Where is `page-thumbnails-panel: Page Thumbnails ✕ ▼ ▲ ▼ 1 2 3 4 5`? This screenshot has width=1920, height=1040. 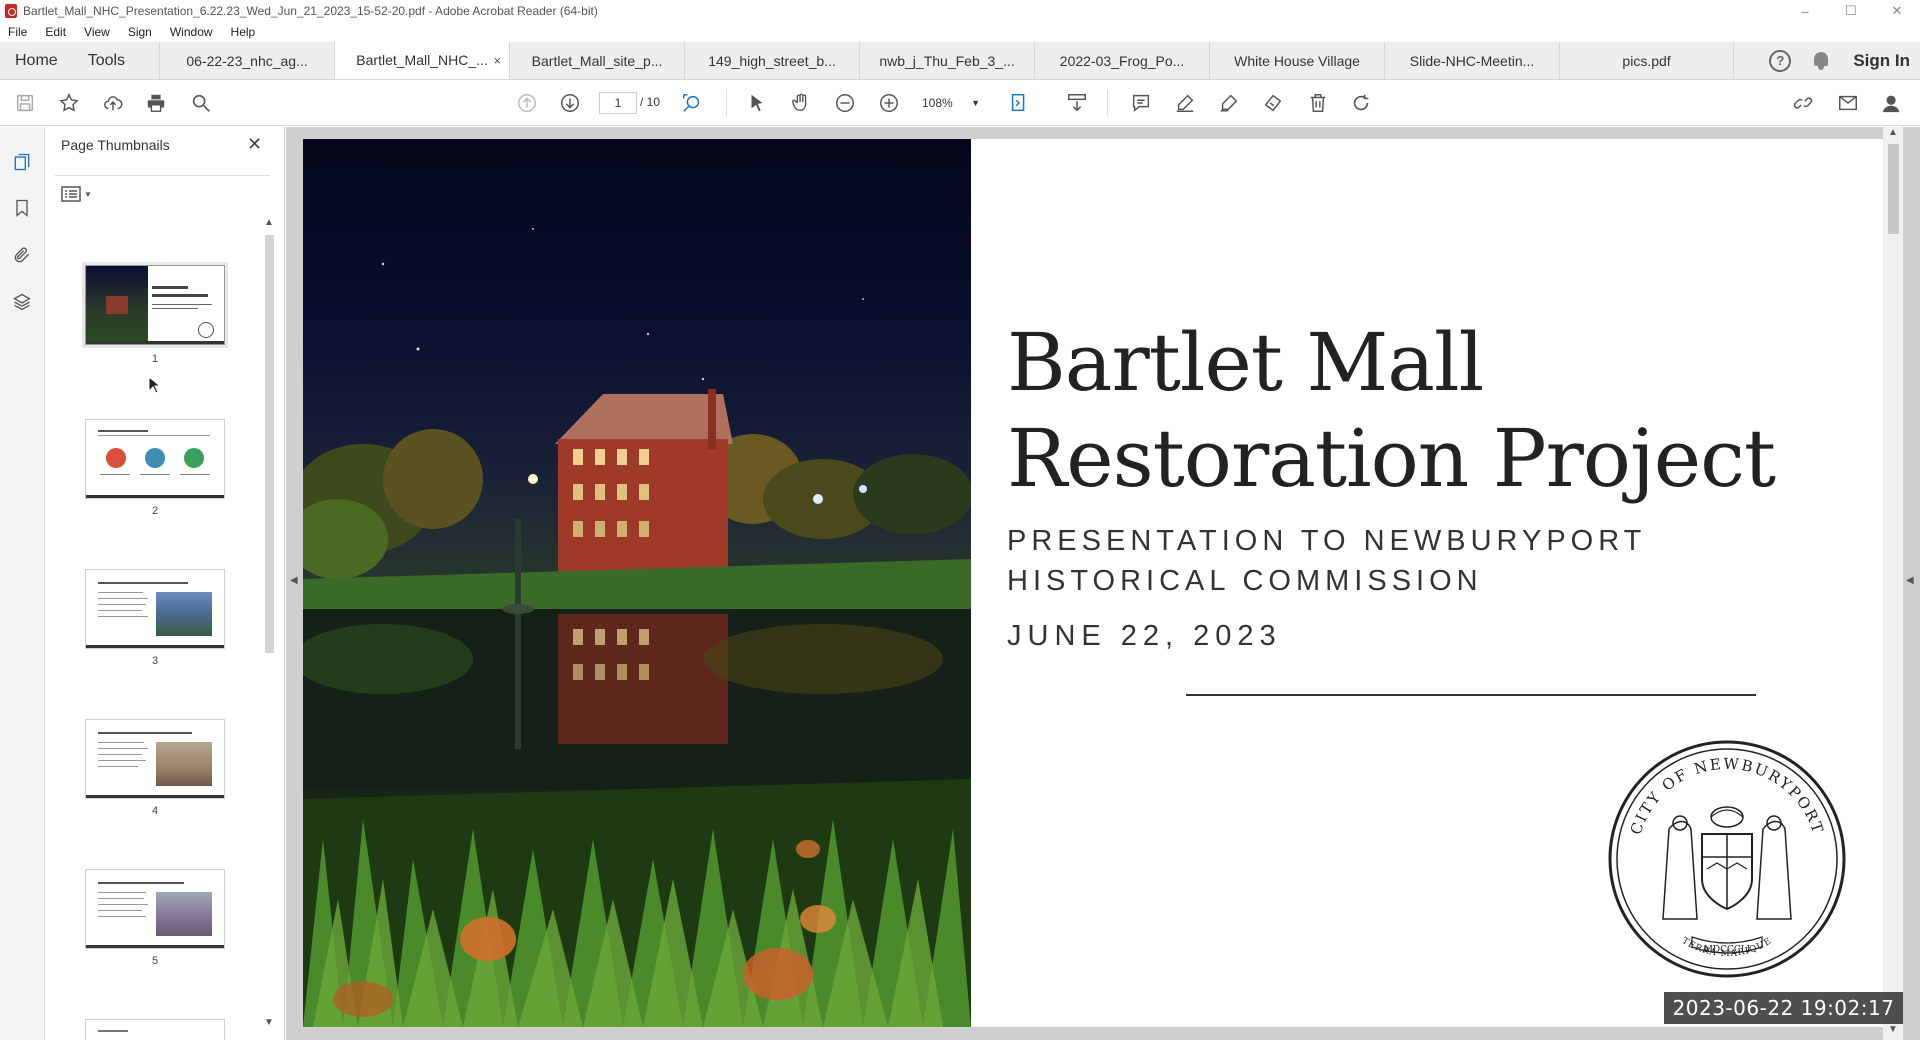 page-thumbnails-panel: Page Thumbnails ✕ ▼ ▲ ▼ 1 2 3 4 5 is located at coordinates (165, 583).